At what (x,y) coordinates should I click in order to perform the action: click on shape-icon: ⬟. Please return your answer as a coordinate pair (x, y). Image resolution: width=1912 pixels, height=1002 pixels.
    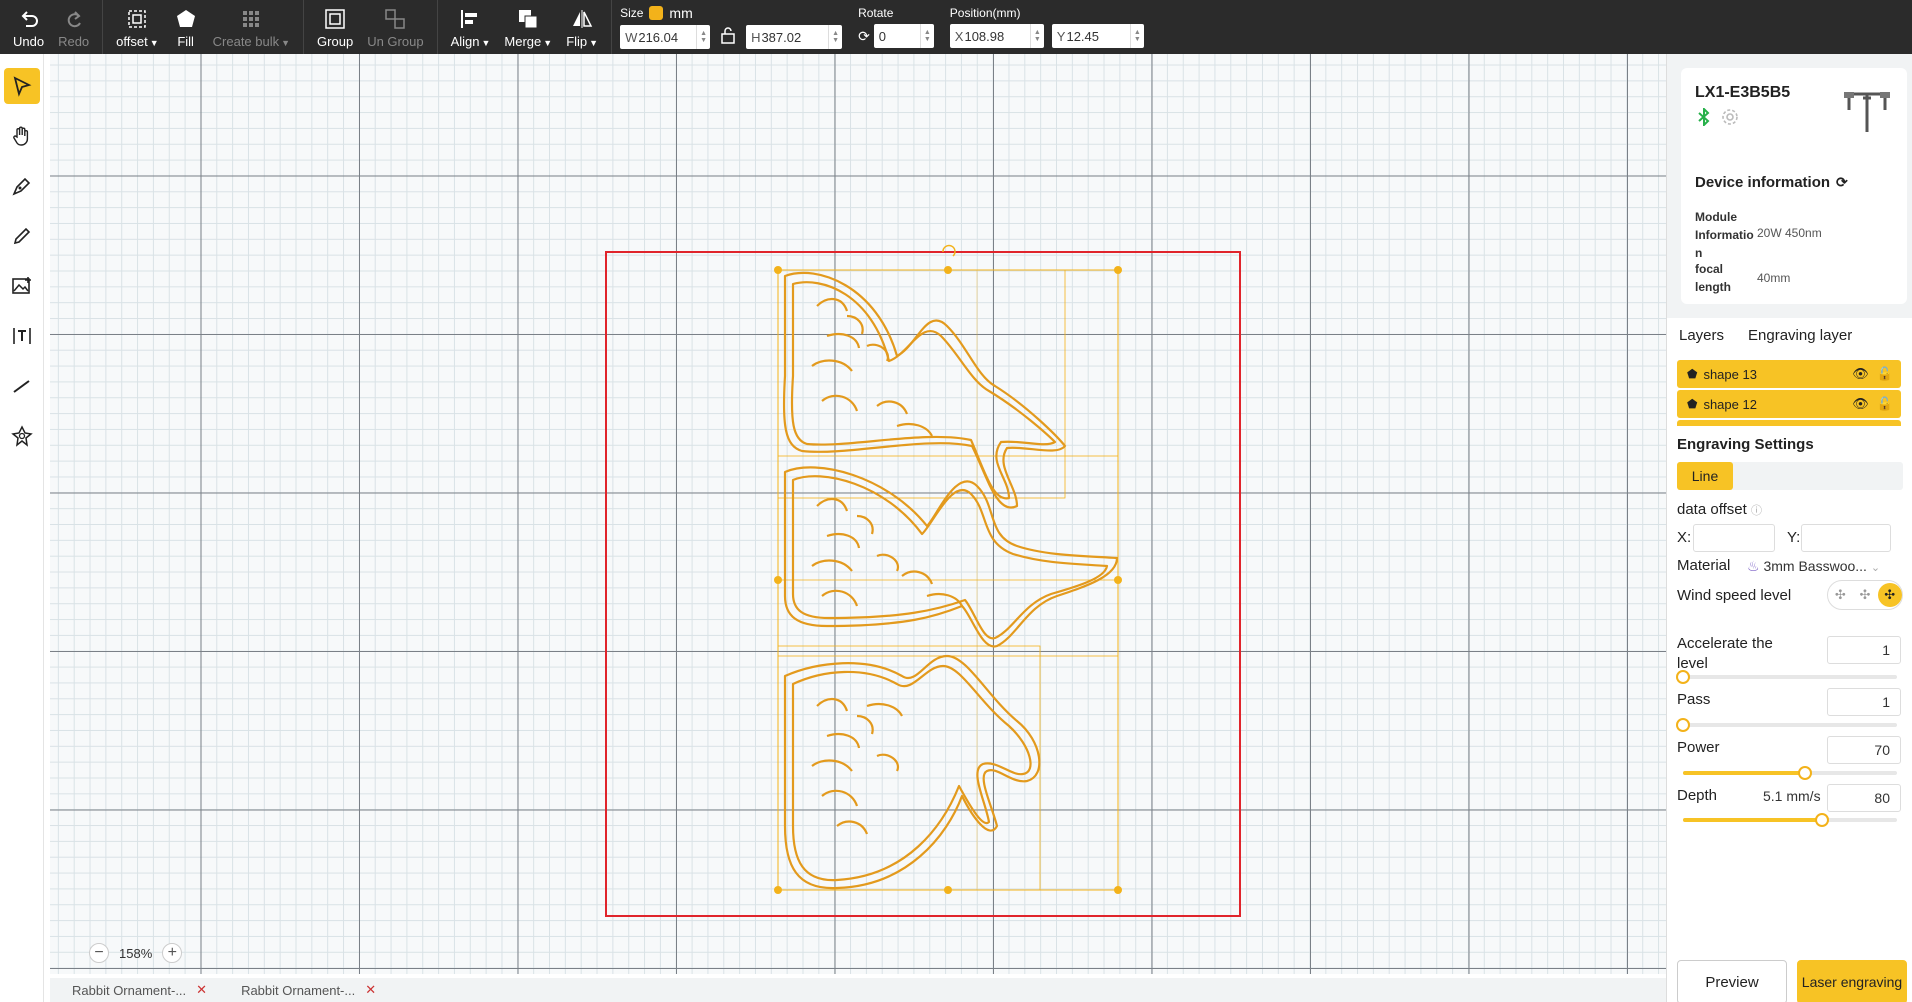
    Looking at the image, I should click on (1692, 404).